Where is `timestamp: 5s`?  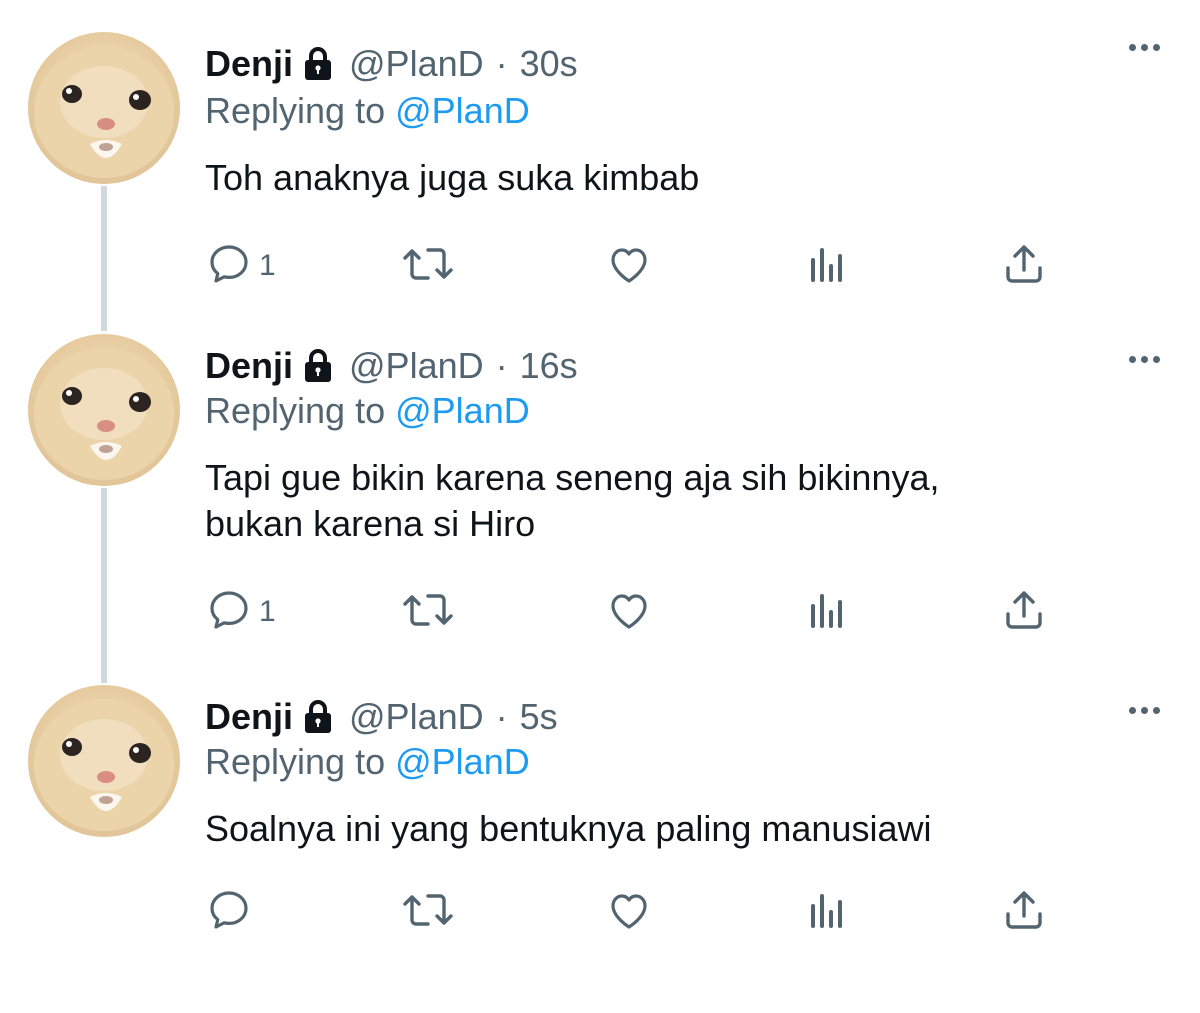
timestamp: 5s is located at coordinates (539, 717).